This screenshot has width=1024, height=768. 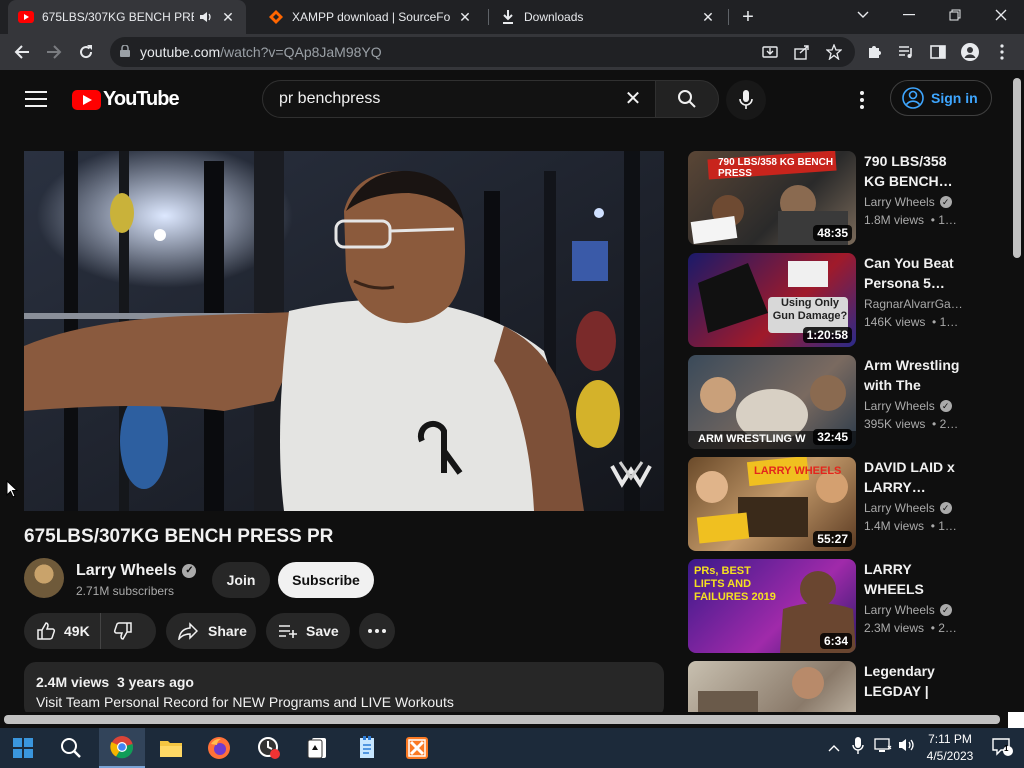 I want to click on file-explorer-icon, so click(x=171, y=748).